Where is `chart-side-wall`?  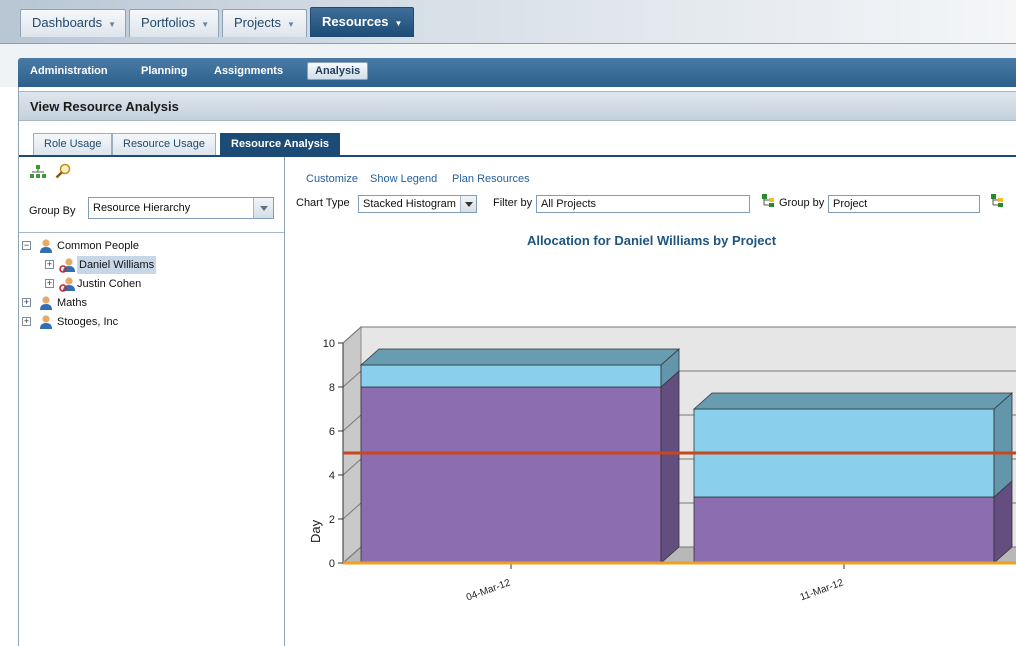 chart-side-wall is located at coordinates (352, 445).